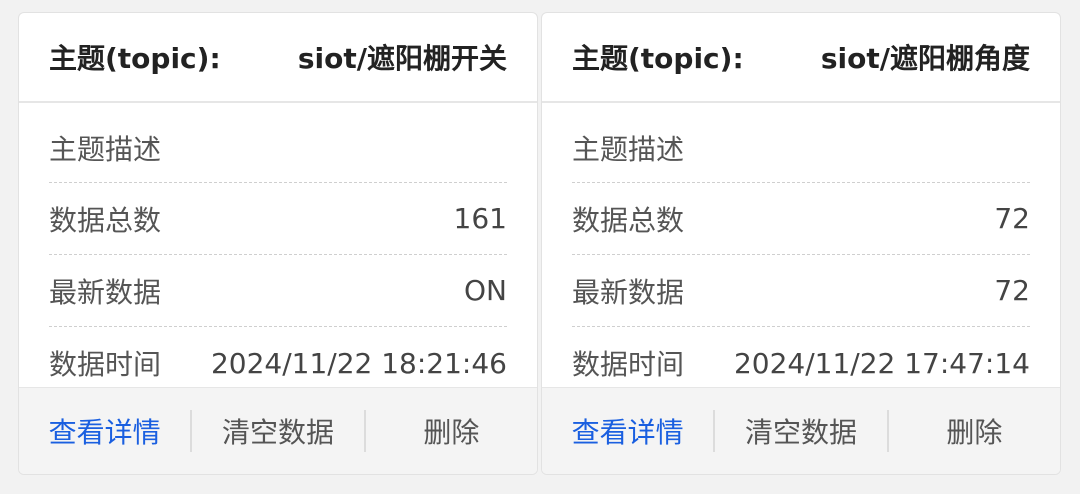 The height and width of the screenshot is (494, 1080). What do you see at coordinates (881, 363) in the screenshot?
I see `row-value: 2024/11/22 17:47:14` at bounding box center [881, 363].